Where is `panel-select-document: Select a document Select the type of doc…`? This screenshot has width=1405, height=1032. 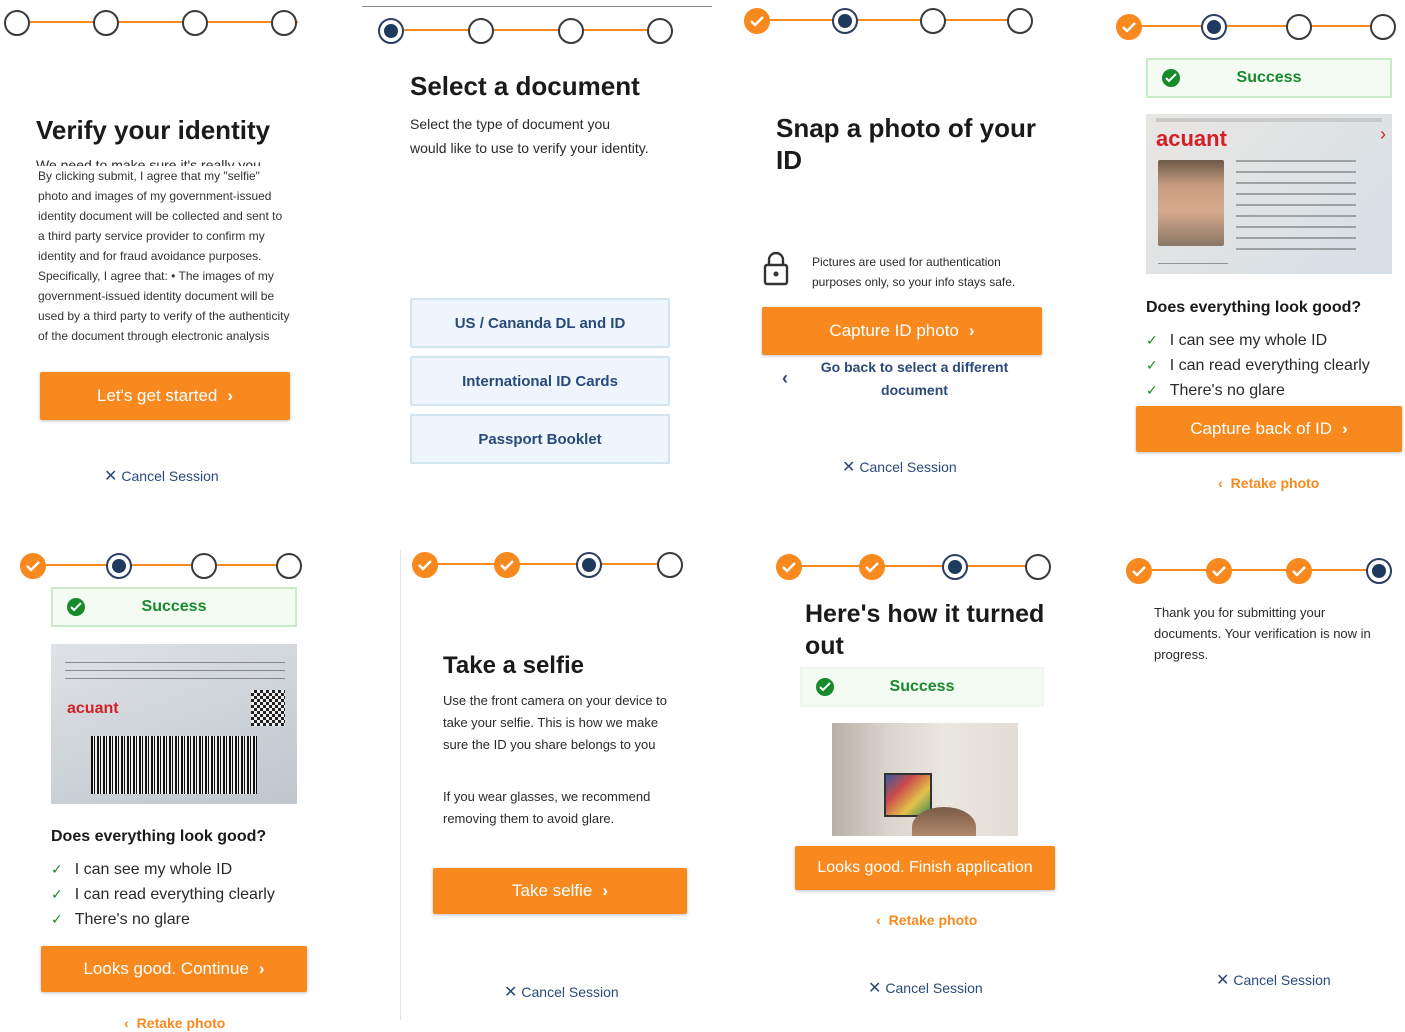
panel-select-document: Select a document Select the type of doc… is located at coordinates (537, 255).